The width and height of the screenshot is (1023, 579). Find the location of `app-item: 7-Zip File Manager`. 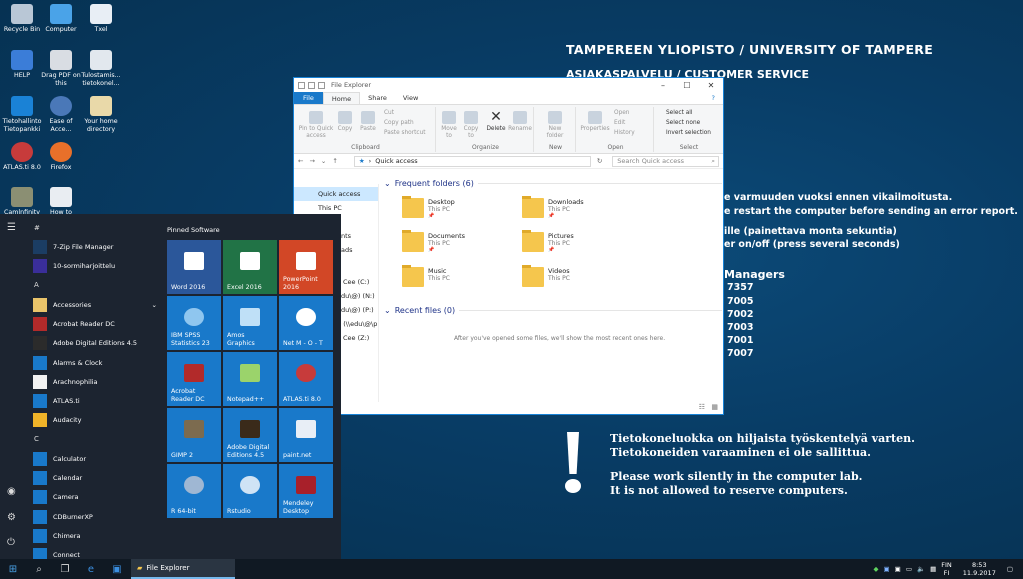

app-item: 7-Zip File Manager is located at coordinates (73, 247).